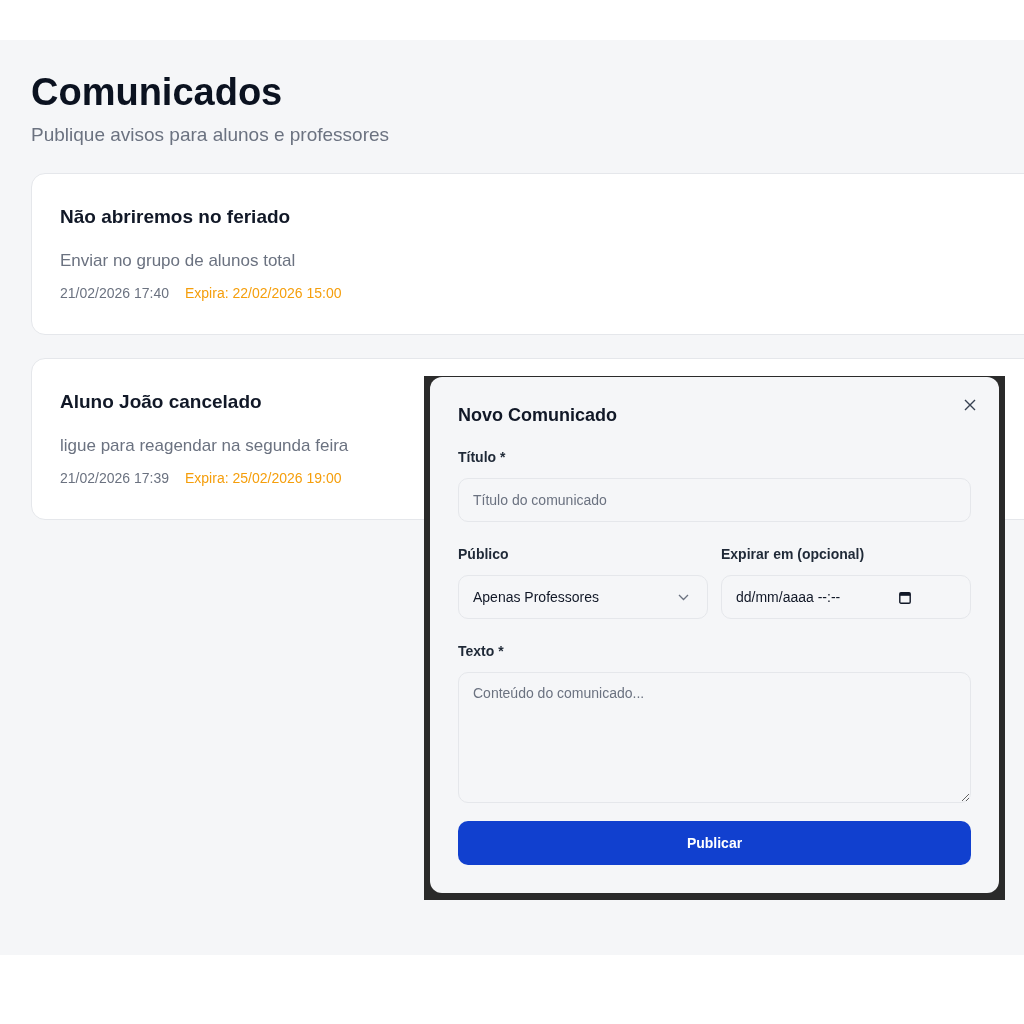 The image size is (1024, 1024). Describe the element at coordinates (175, 217) in the screenshot. I see `announcement-title: Não abriremos no feriado` at that location.